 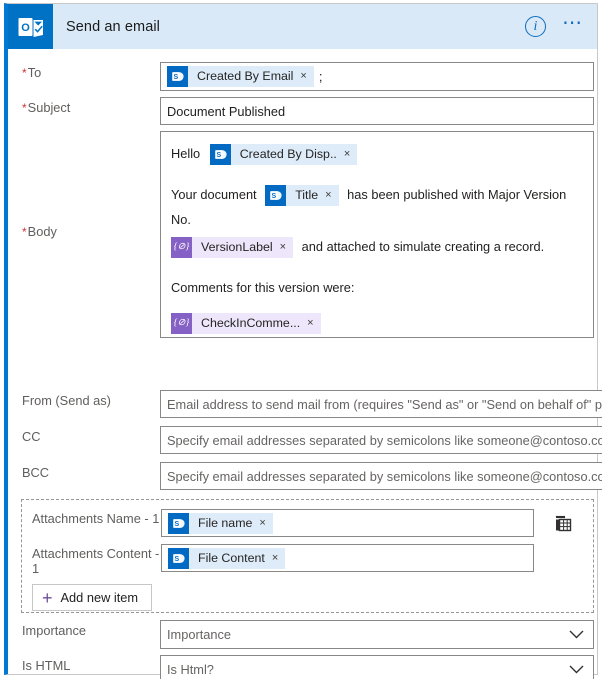 I want to click on add-new-item-label: Add new item, so click(x=99, y=597).